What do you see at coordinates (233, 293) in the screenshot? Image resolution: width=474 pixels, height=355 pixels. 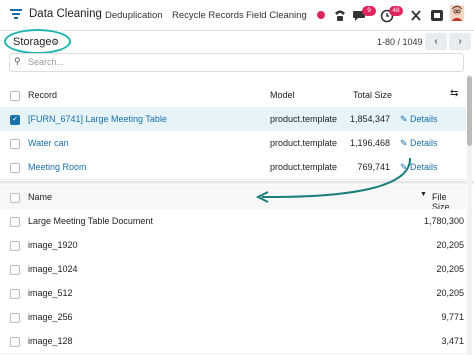 I see `list-item: image_512 20,205` at bounding box center [233, 293].